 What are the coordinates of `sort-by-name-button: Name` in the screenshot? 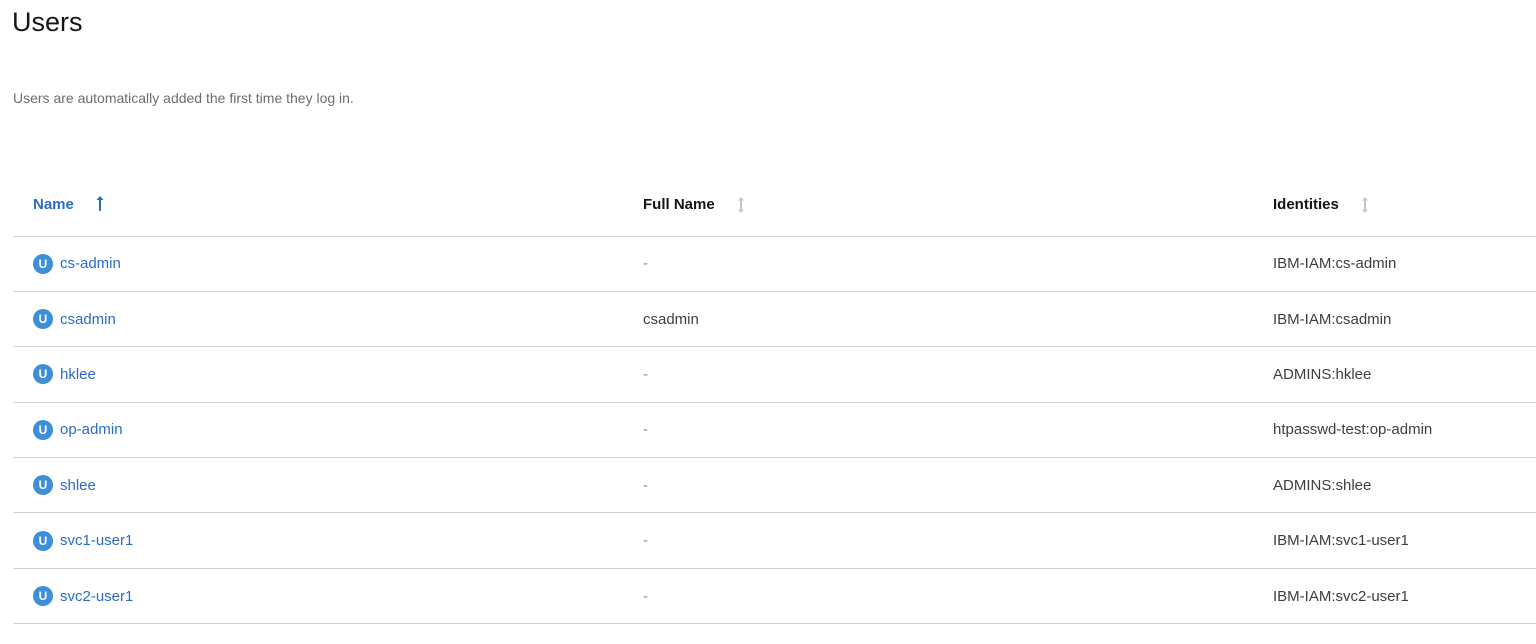 It's located at (68, 204).